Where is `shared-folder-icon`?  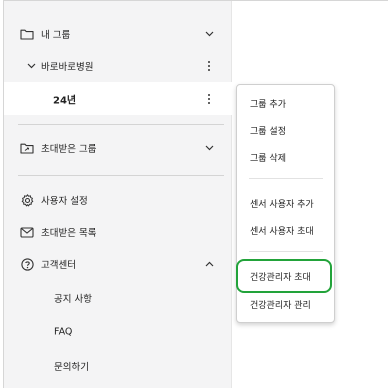
shared-folder-icon is located at coordinates (27, 148).